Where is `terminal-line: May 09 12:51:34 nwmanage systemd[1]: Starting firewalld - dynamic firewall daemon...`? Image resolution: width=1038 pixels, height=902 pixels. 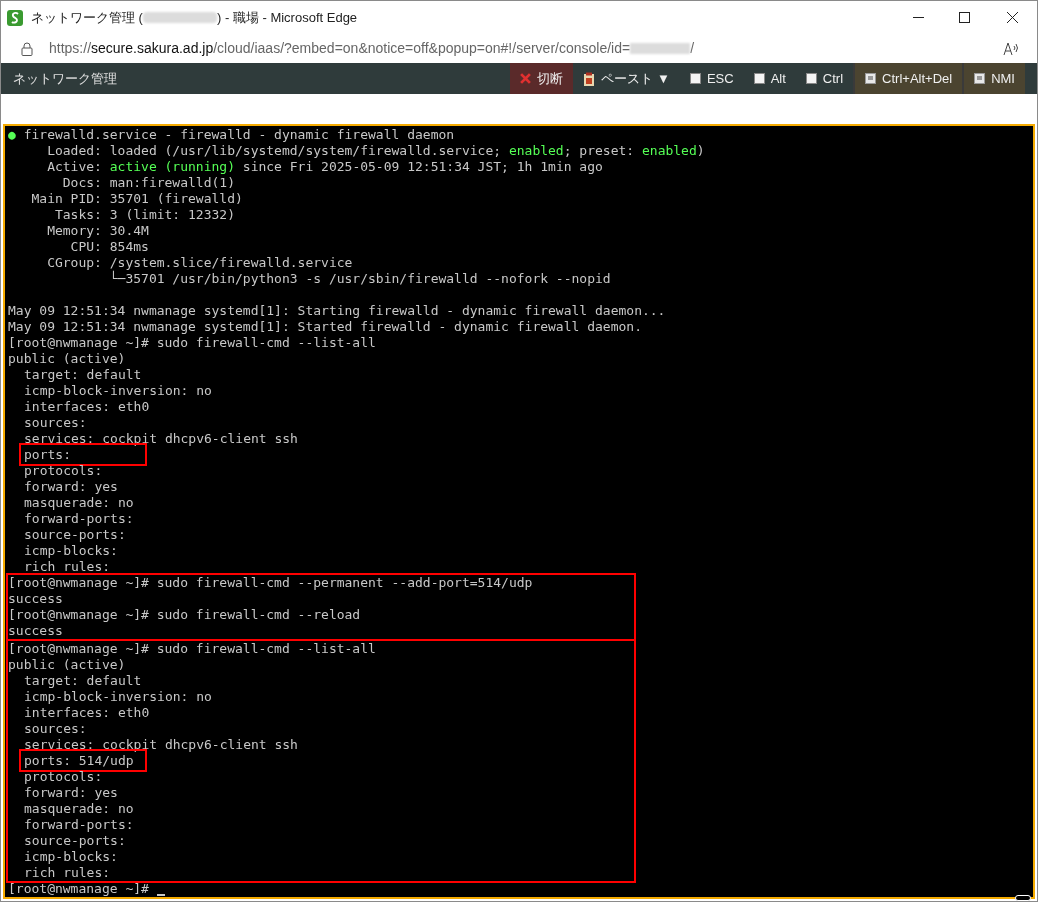
terminal-line: May 09 12:51:34 nwmanage systemd[1]: Starting firewalld - dynamic firewall daemon... is located at coordinates (337, 310).